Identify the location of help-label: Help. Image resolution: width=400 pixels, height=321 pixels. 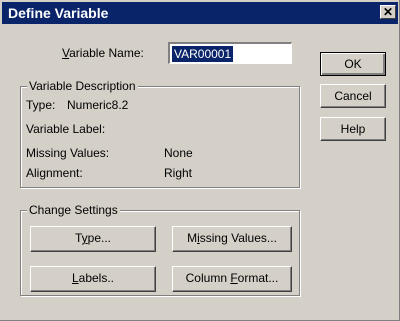
(353, 129).